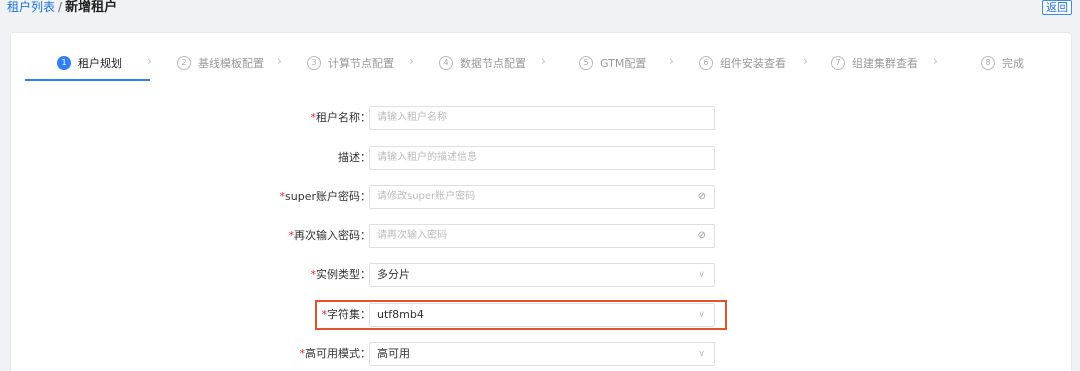 The height and width of the screenshot is (371, 1080). I want to click on step-7-label: 组建集群查看, so click(885, 63).